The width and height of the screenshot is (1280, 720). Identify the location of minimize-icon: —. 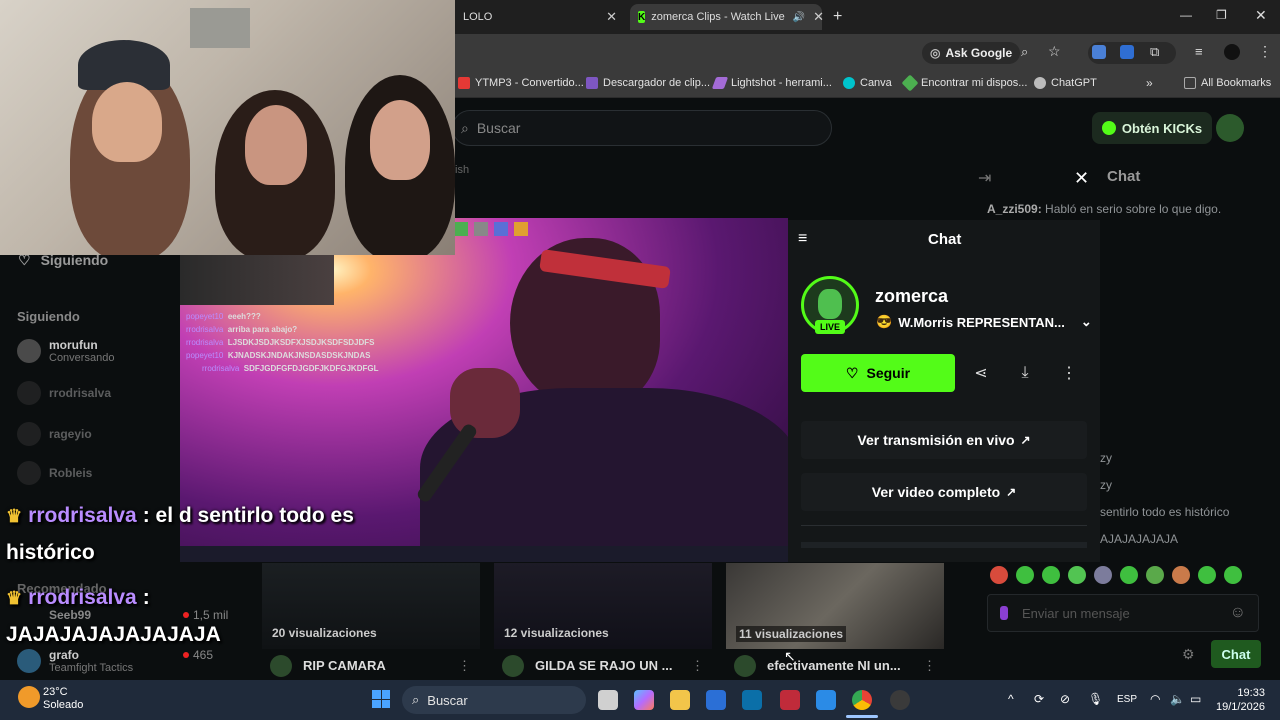
(1186, 15).